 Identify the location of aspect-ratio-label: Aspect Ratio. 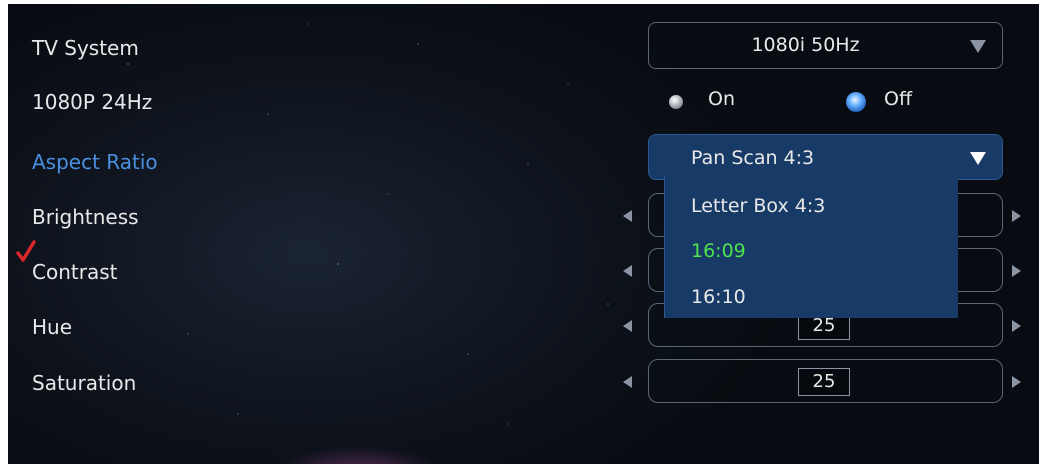
(95, 162).